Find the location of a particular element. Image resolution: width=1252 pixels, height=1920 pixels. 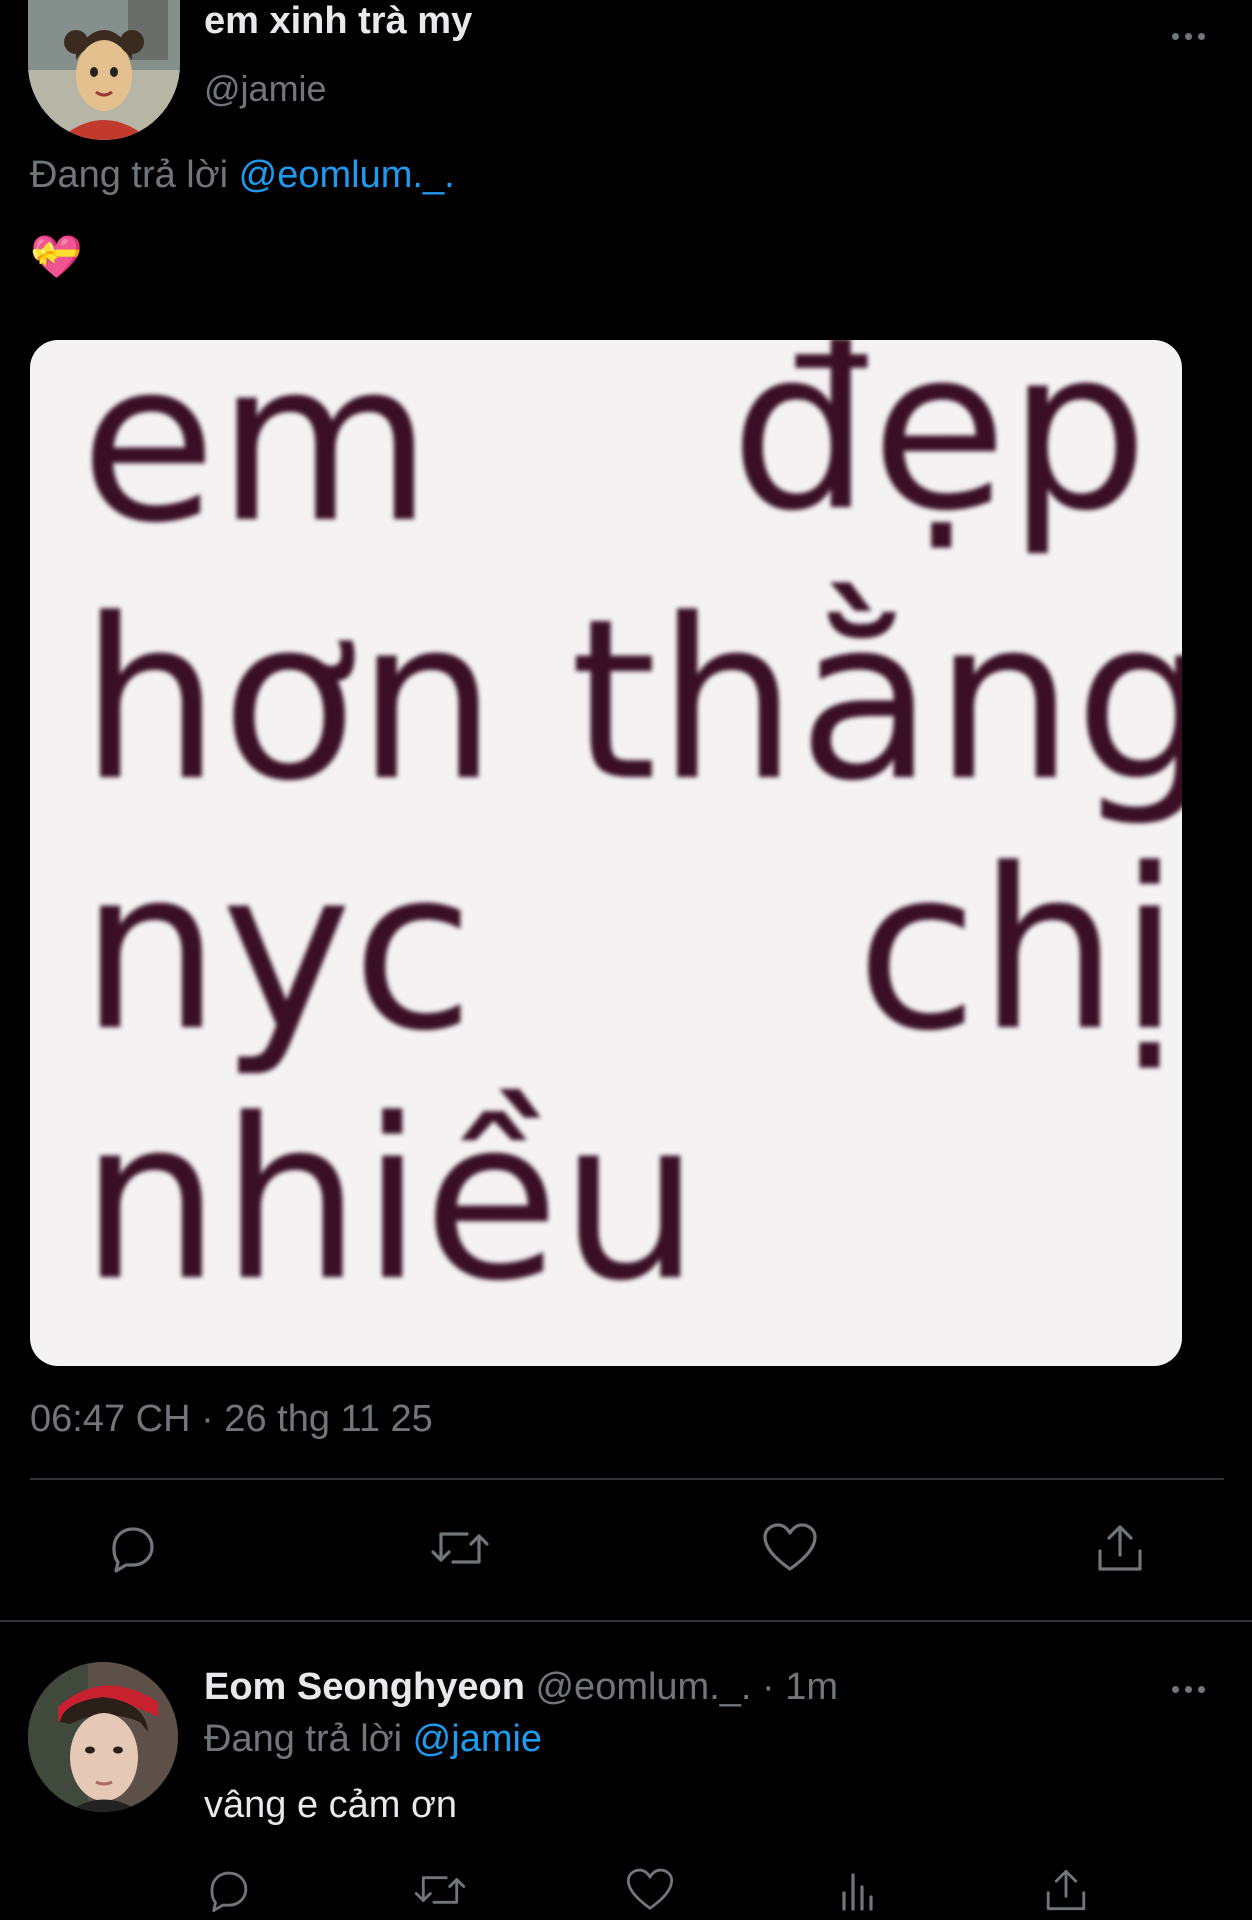

tweet-timestamp: 06:47 CH · 26 thg 11 25 is located at coordinates (231, 1419).